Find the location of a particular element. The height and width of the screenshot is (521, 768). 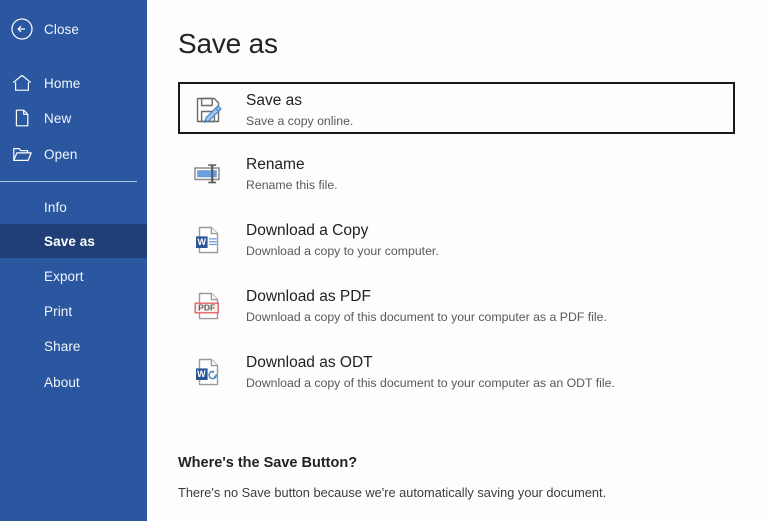

odt-document-icon: W is located at coordinates (208, 372).